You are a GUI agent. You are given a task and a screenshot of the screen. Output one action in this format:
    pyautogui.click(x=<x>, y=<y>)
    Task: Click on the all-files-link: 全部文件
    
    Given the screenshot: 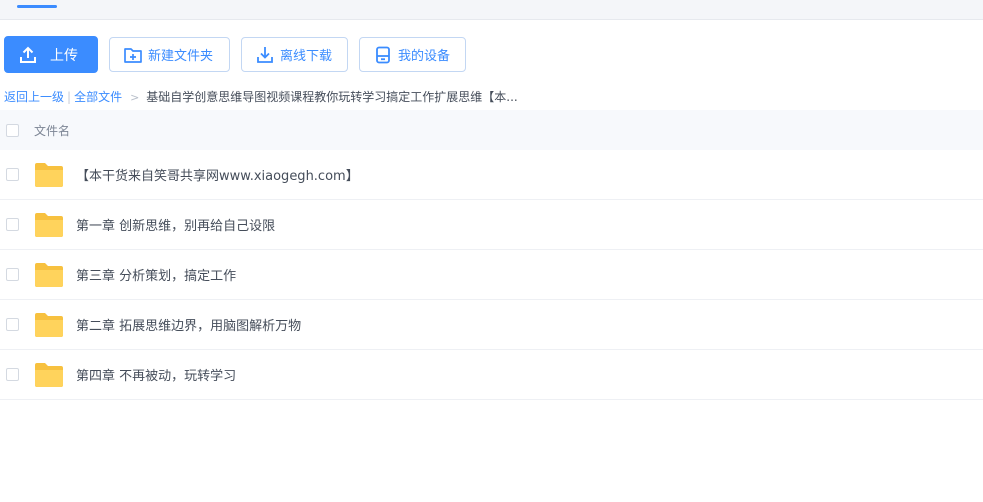 What is the action you would take?
    pyautogui.click(x=98, y=97)
    